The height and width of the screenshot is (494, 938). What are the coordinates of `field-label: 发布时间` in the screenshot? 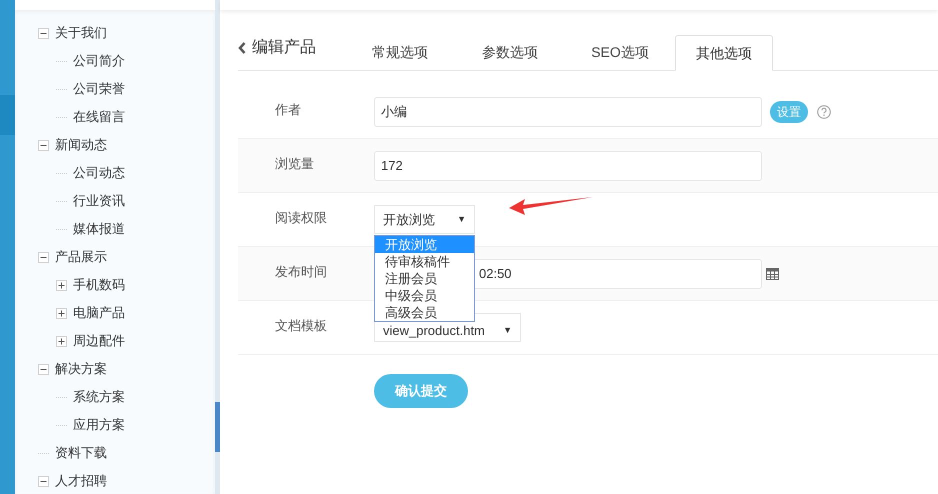 It's located at (301, 272).